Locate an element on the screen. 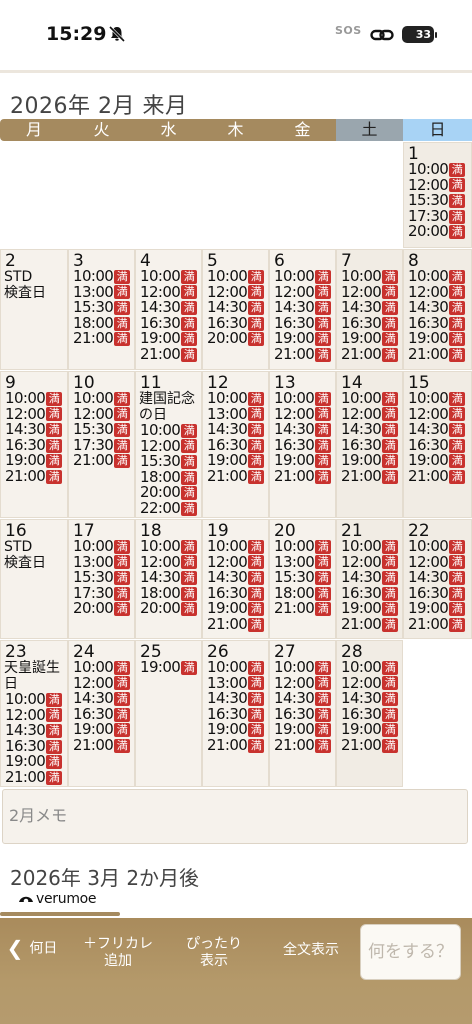 The image size is (472, 1024). calendar-day-5: 5 10:00 満 12:00 満 14:30 満 16:30 満 20:00 満 is located at coordinates (235, 309).